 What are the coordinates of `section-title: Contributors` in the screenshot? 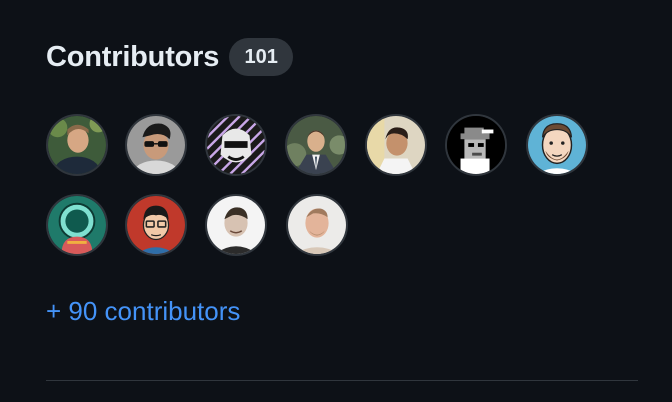 It's located at (132, 57).